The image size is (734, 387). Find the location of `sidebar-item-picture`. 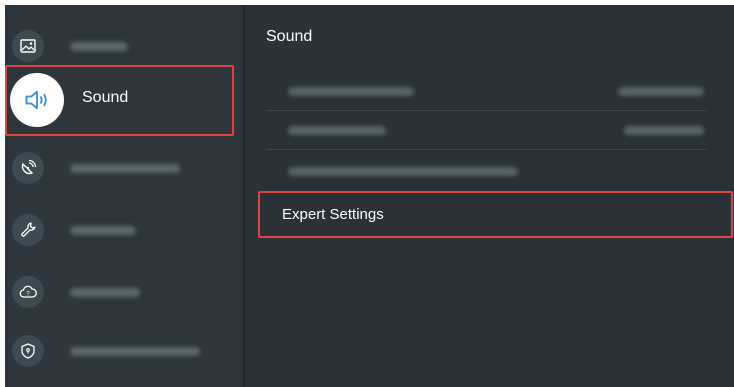

sidebar-item-picture is located at coordinates (119, 46).